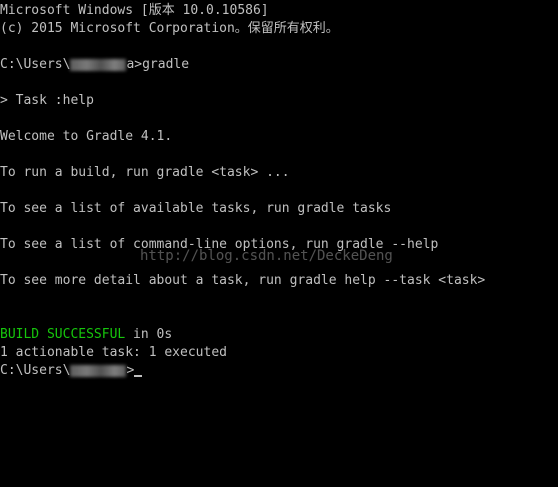  What do you see at coordinates (86, 136) in the screenshot?
I see `welcome-line: Welcome to Gradle 4.1.` at bounding box center [86, 136].